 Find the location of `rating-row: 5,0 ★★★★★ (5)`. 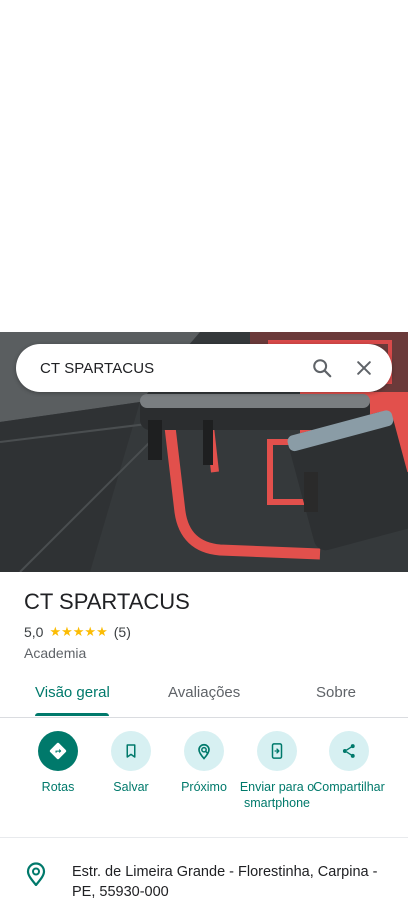

rating-row: 5,0 ★★★★★ (5) is located at coordinates (77, 632).